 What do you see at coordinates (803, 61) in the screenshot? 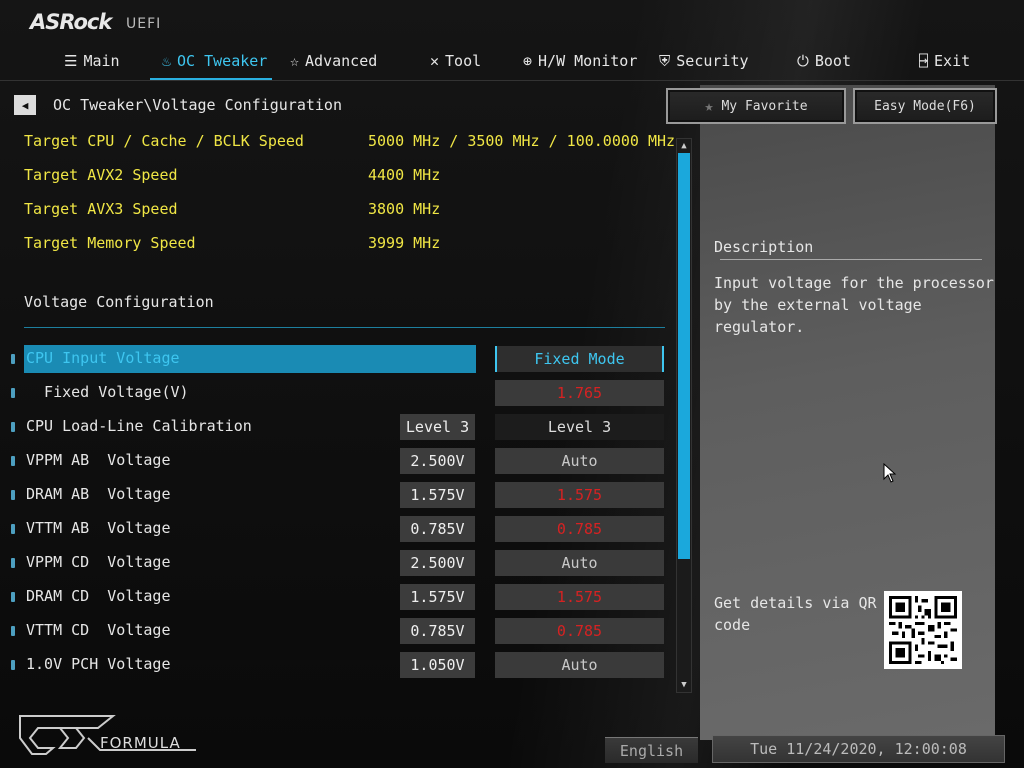
I see `power-icon: ⏻` at bounding box center [803, 61].